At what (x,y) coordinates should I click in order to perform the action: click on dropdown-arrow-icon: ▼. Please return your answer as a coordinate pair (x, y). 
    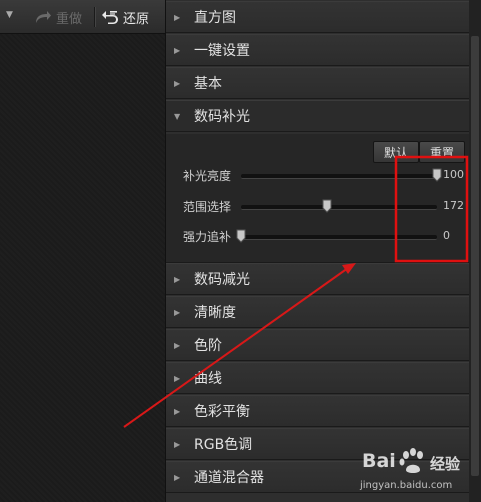
    Looking at the image, I should click on (9, 15).